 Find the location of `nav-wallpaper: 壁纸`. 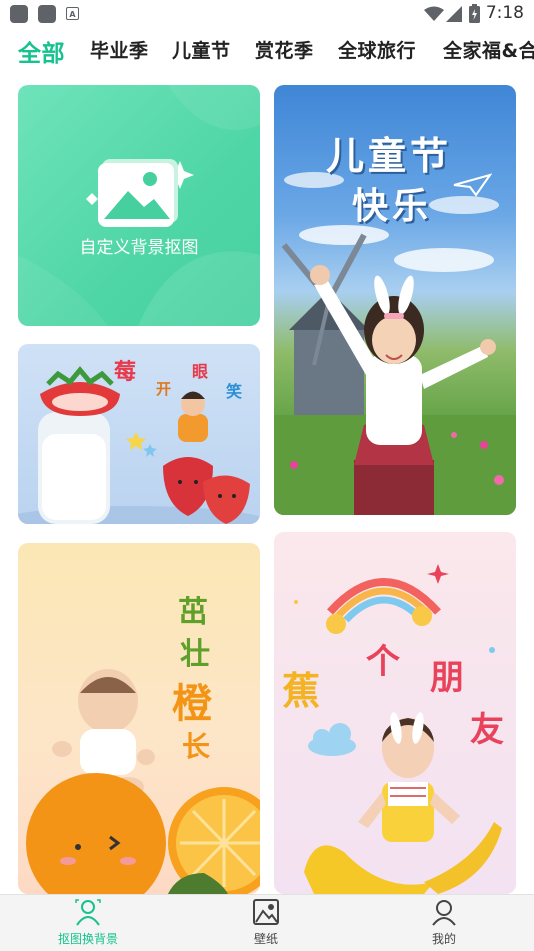

nav-wallpaper: 壁纸 is located at coordinates (266, 923).